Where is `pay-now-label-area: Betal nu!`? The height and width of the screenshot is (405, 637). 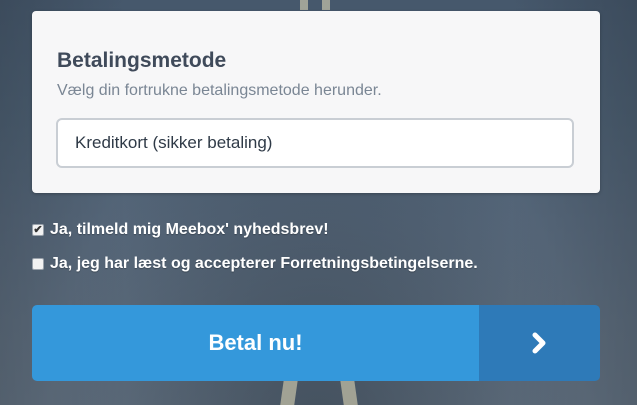 pay-now-label-area: Betal nu! is located at coordinates (255, 343).